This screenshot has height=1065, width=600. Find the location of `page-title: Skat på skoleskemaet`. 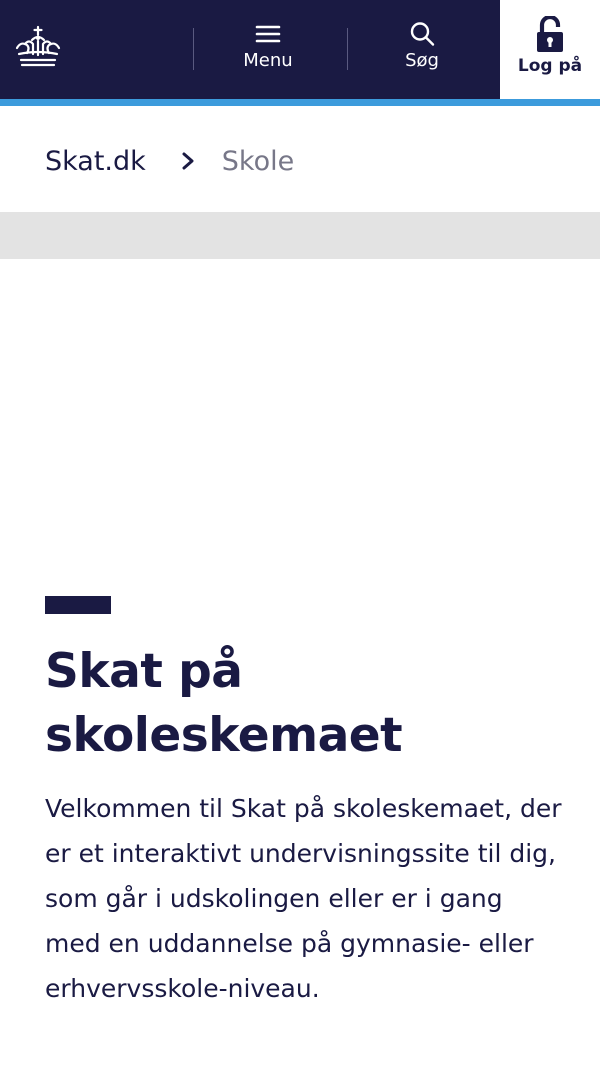

page-title: Skat på skoleskemaet is located at coordinates (224, 703).